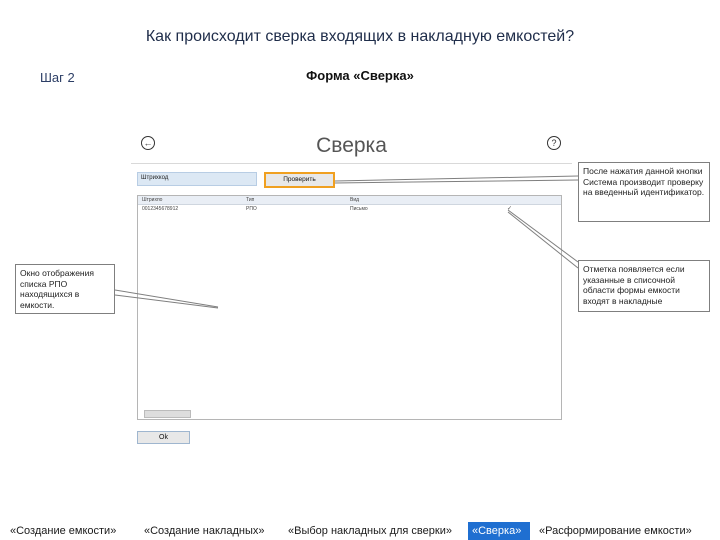 This screenshot has height=540, width=720. I want to click on table-row: 0012345678912 РПО Письмо ✓, so click(349, 209).